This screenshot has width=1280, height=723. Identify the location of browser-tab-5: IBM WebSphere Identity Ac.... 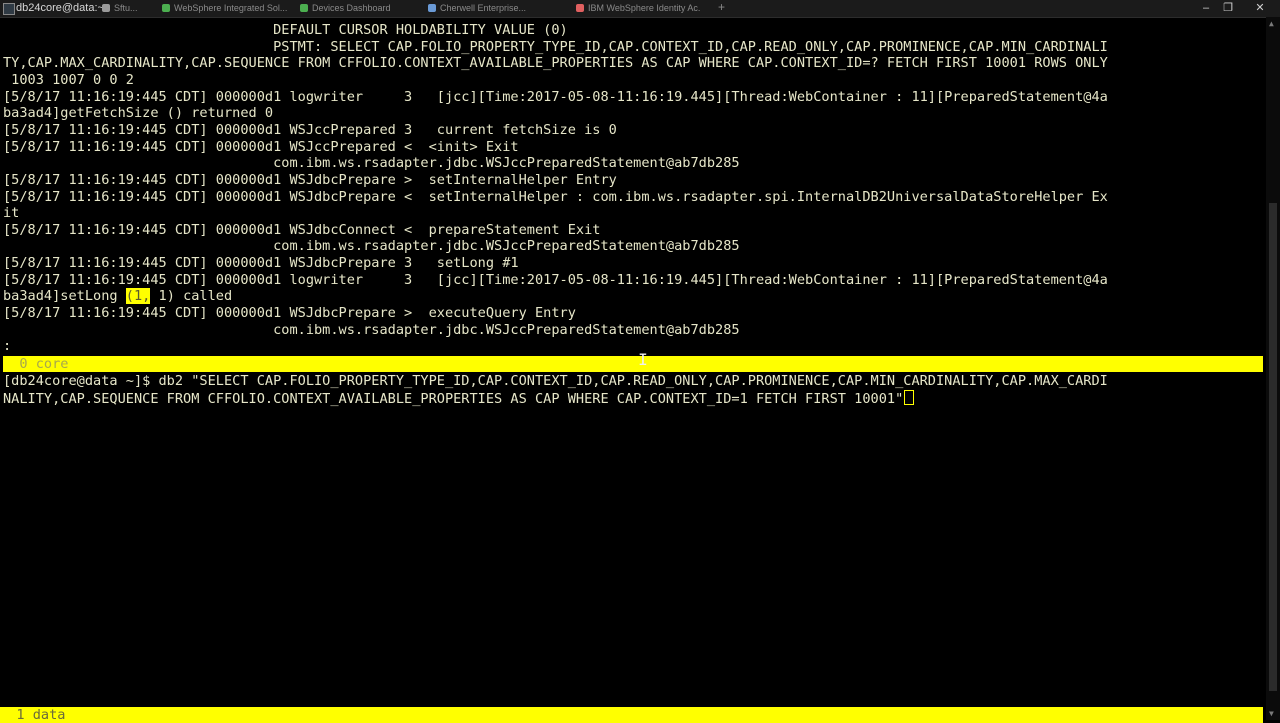
(636, 8).